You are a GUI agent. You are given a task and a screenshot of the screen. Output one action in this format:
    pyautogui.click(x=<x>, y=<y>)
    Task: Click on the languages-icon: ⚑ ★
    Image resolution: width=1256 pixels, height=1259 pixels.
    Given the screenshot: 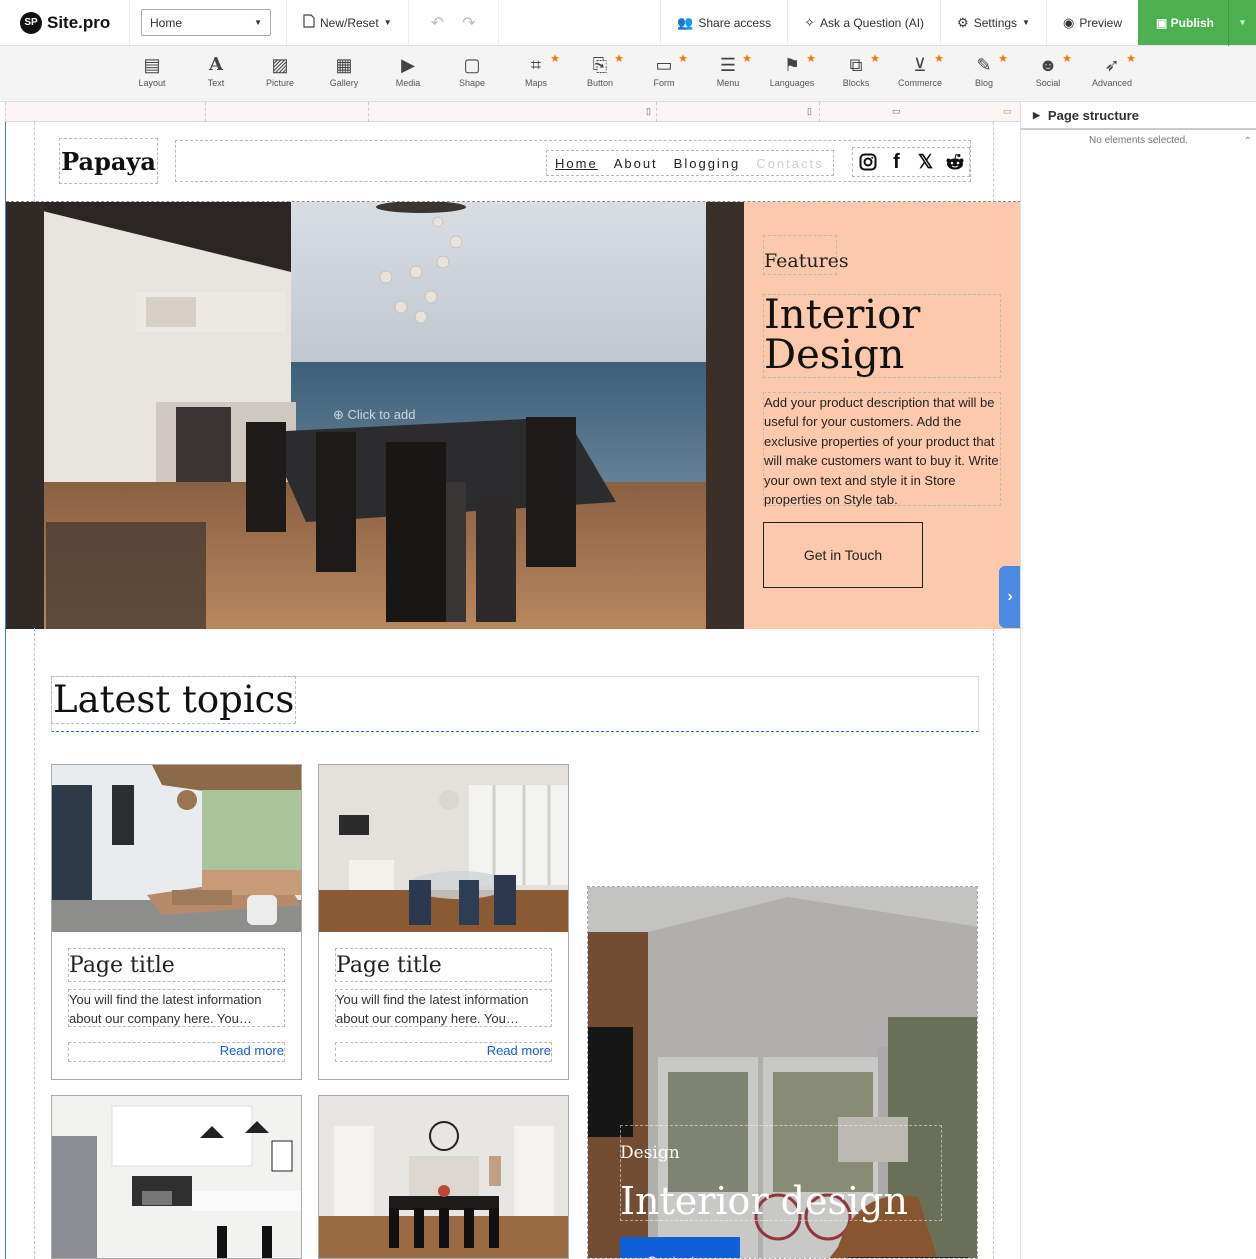 What is the action you would take?
    pyautogui.click(x=792, y=64)
    